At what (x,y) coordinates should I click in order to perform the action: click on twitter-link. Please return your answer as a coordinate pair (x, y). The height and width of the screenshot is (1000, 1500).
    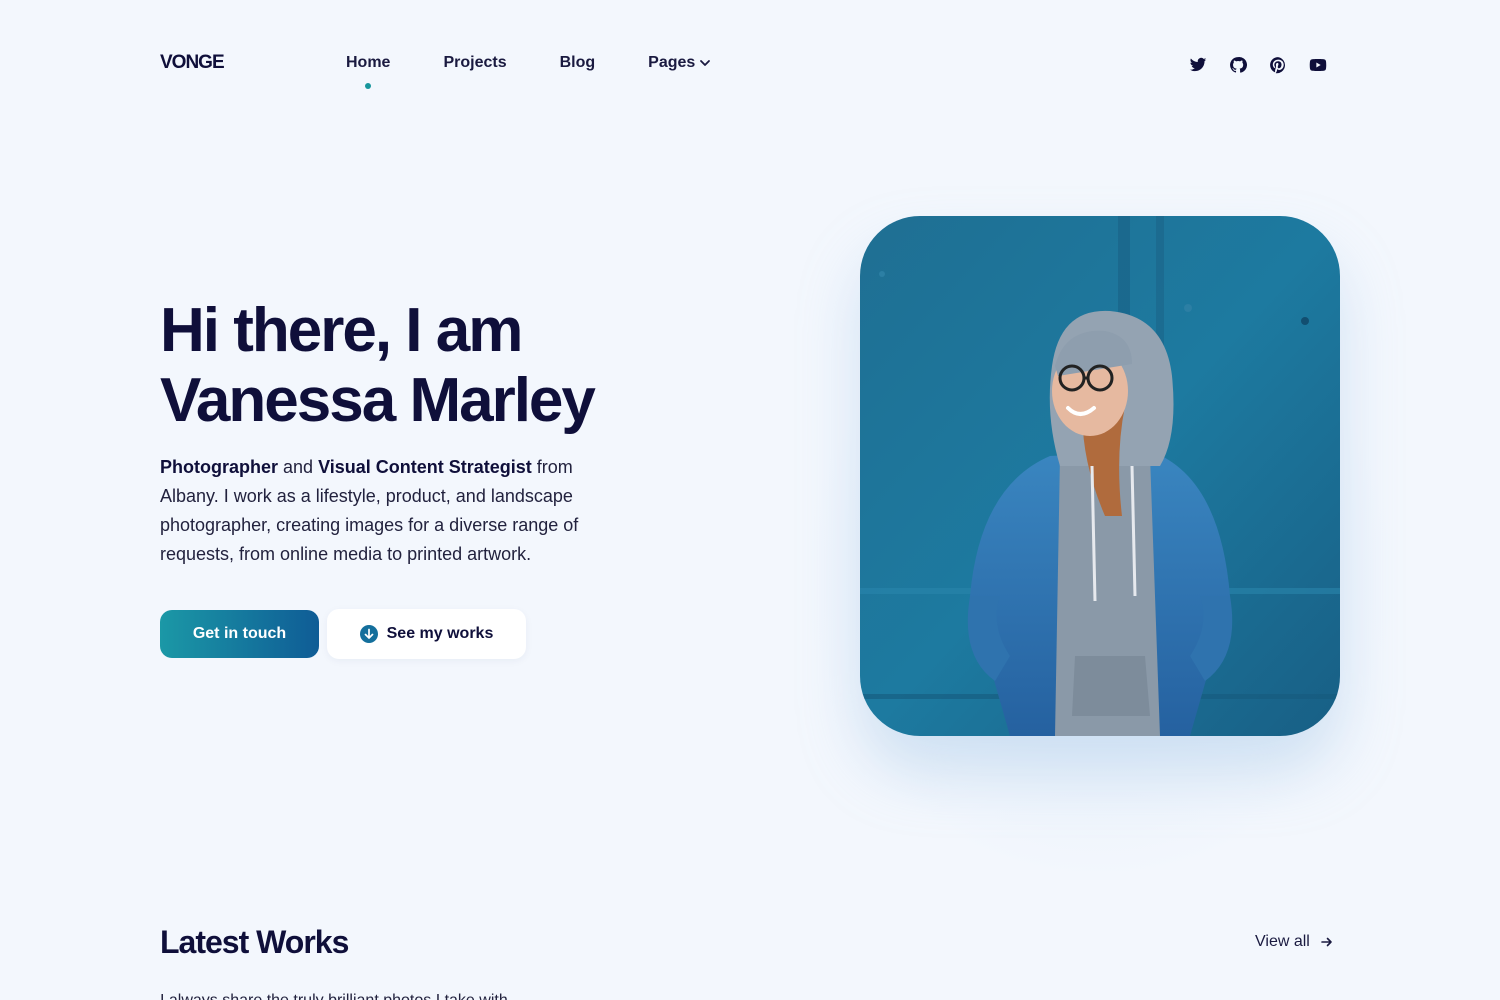
    Looking at the image, I should click on (1198, 65).